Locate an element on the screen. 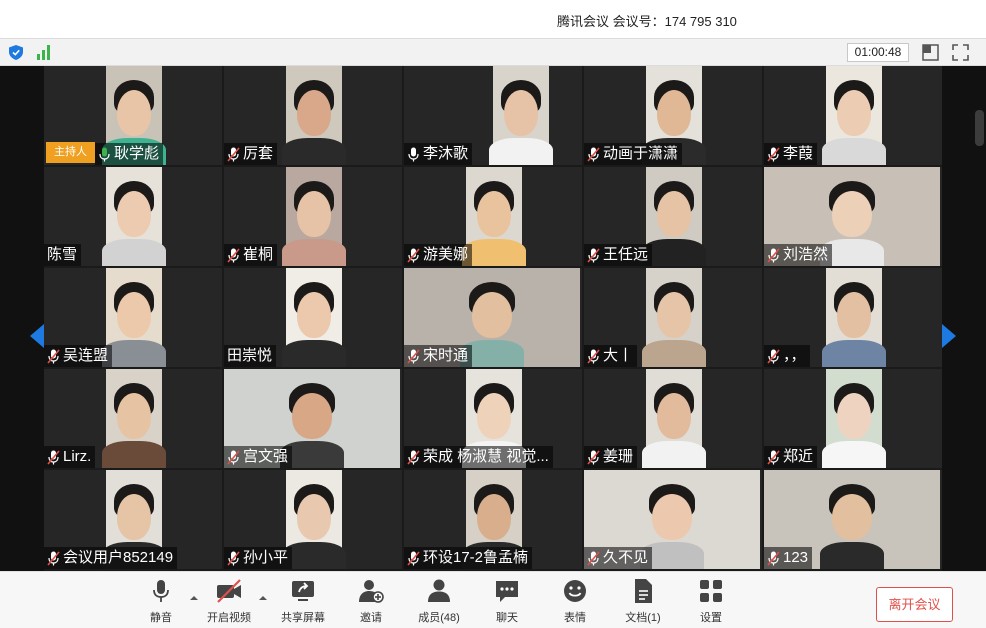 Image resolution: width=986 pixels, height=628 pixels. gallery-scrollbar is located at coordinates (979, 128).